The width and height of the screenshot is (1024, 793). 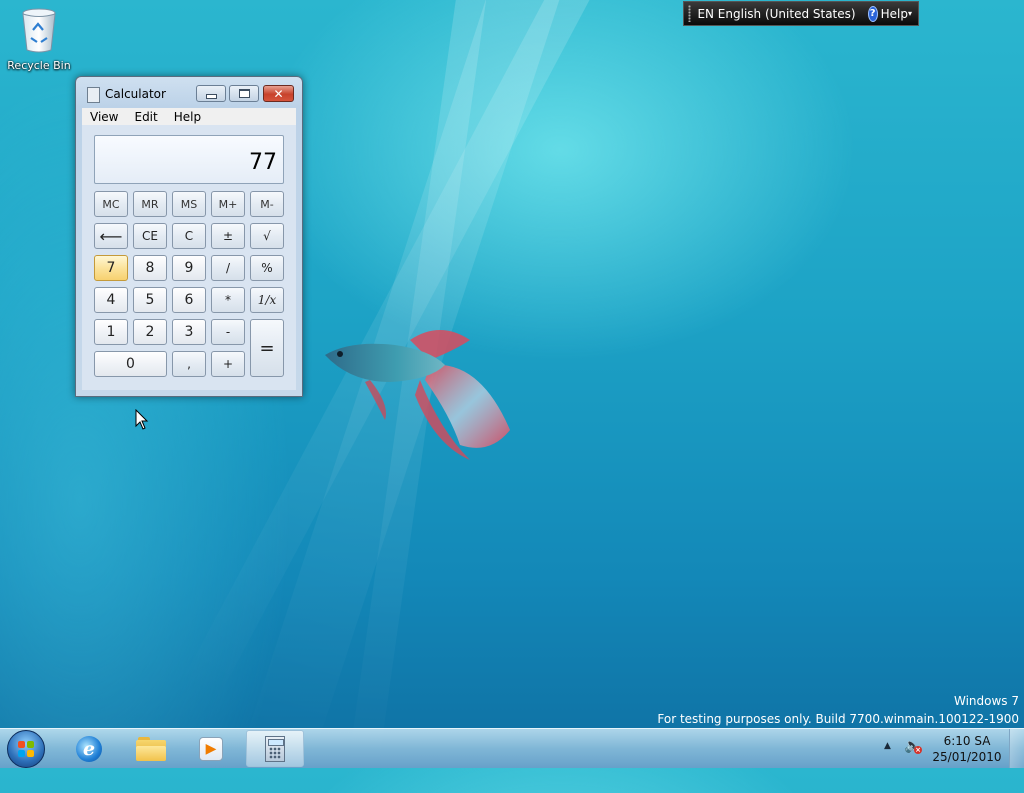 I want to click on negate-button: ±, so click(x=228, y=236).